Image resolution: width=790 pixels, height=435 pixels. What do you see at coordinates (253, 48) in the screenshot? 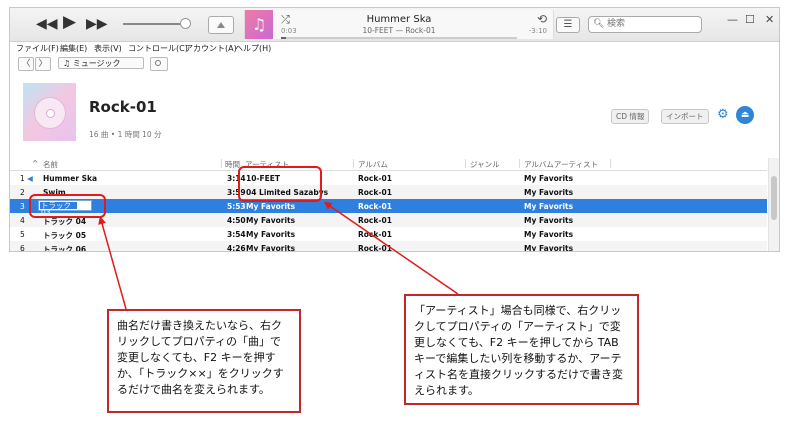
I see `menu-help: ヘルプ(H)` at bounding box center [253, 48].